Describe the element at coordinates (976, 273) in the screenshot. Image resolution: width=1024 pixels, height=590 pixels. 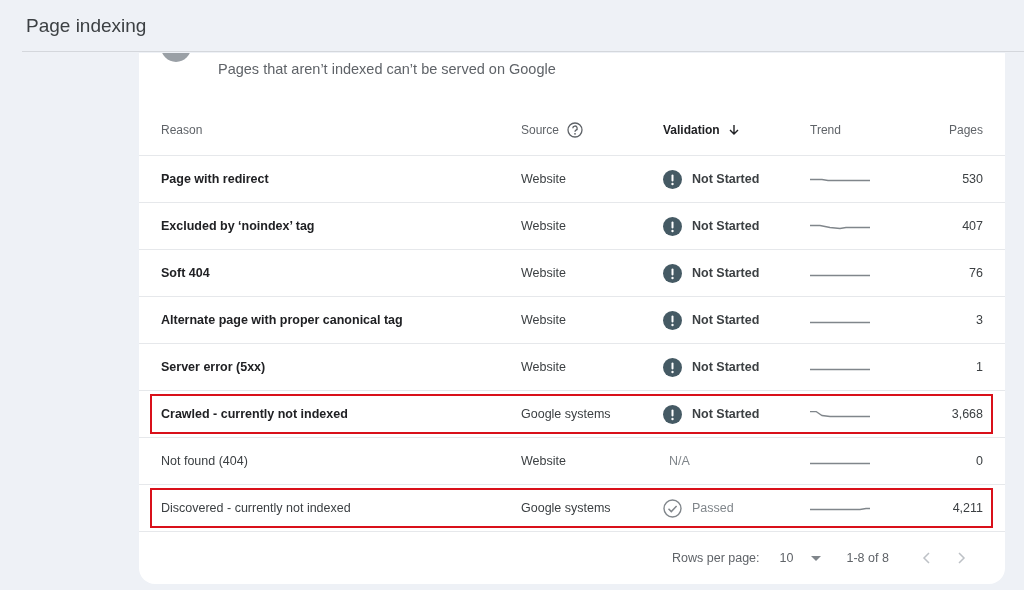
I see `pages-count: 76` at that location.